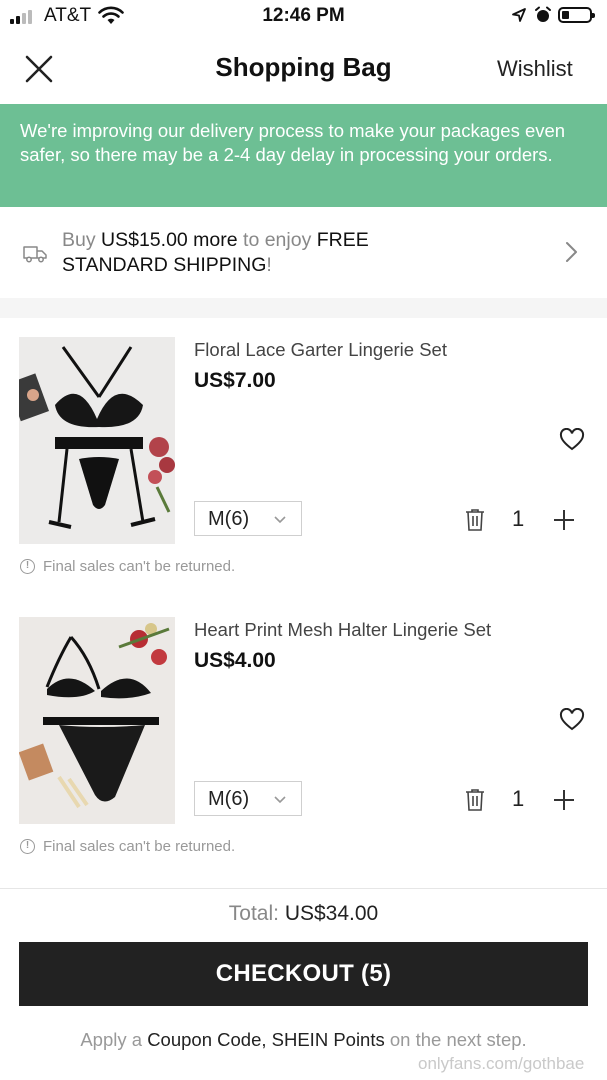  What do you see at coordinates (576, 15) in the screenshot?
I see `battery-icon` at bounding box center [576, 15].